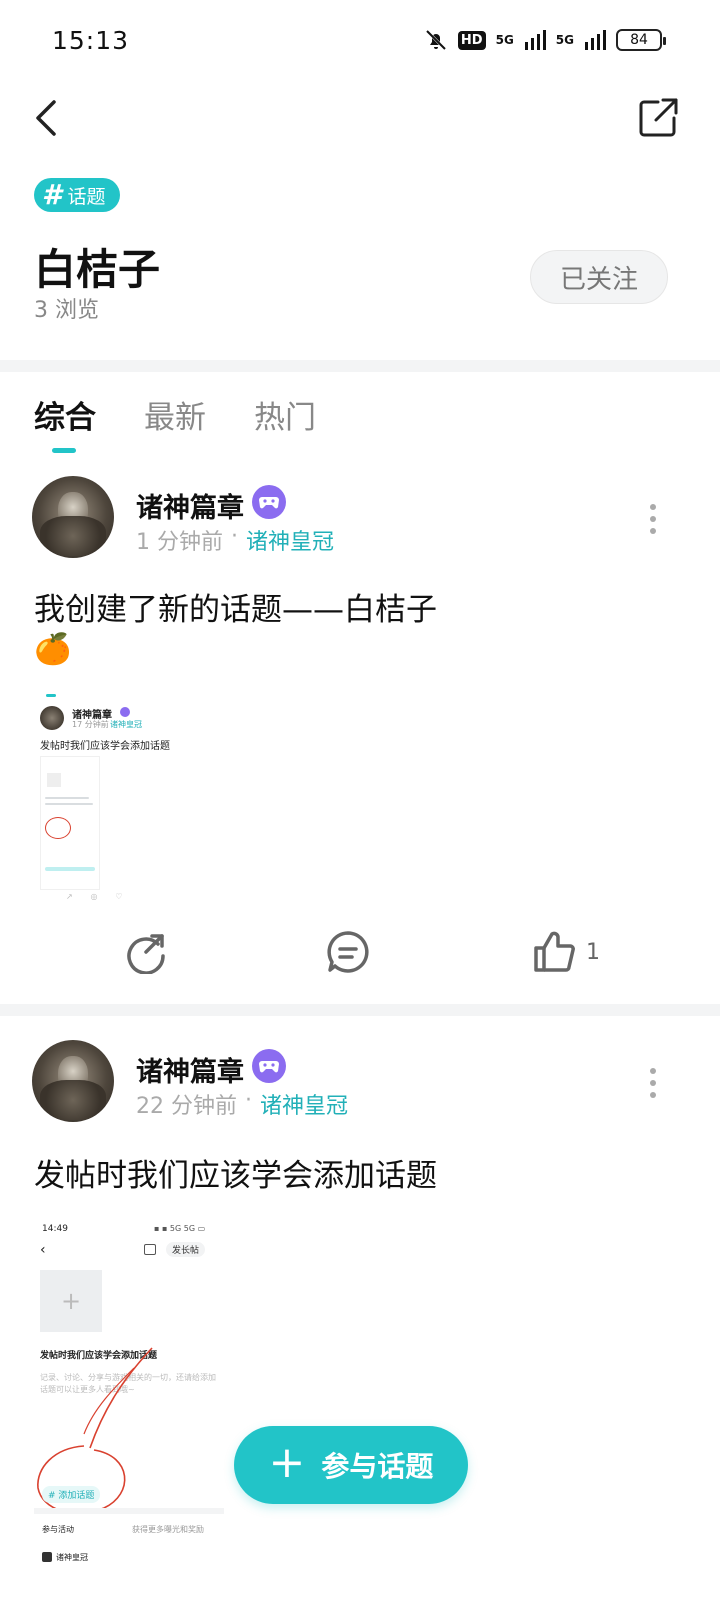  I want to click on tab-indicator, so click(64, 450).